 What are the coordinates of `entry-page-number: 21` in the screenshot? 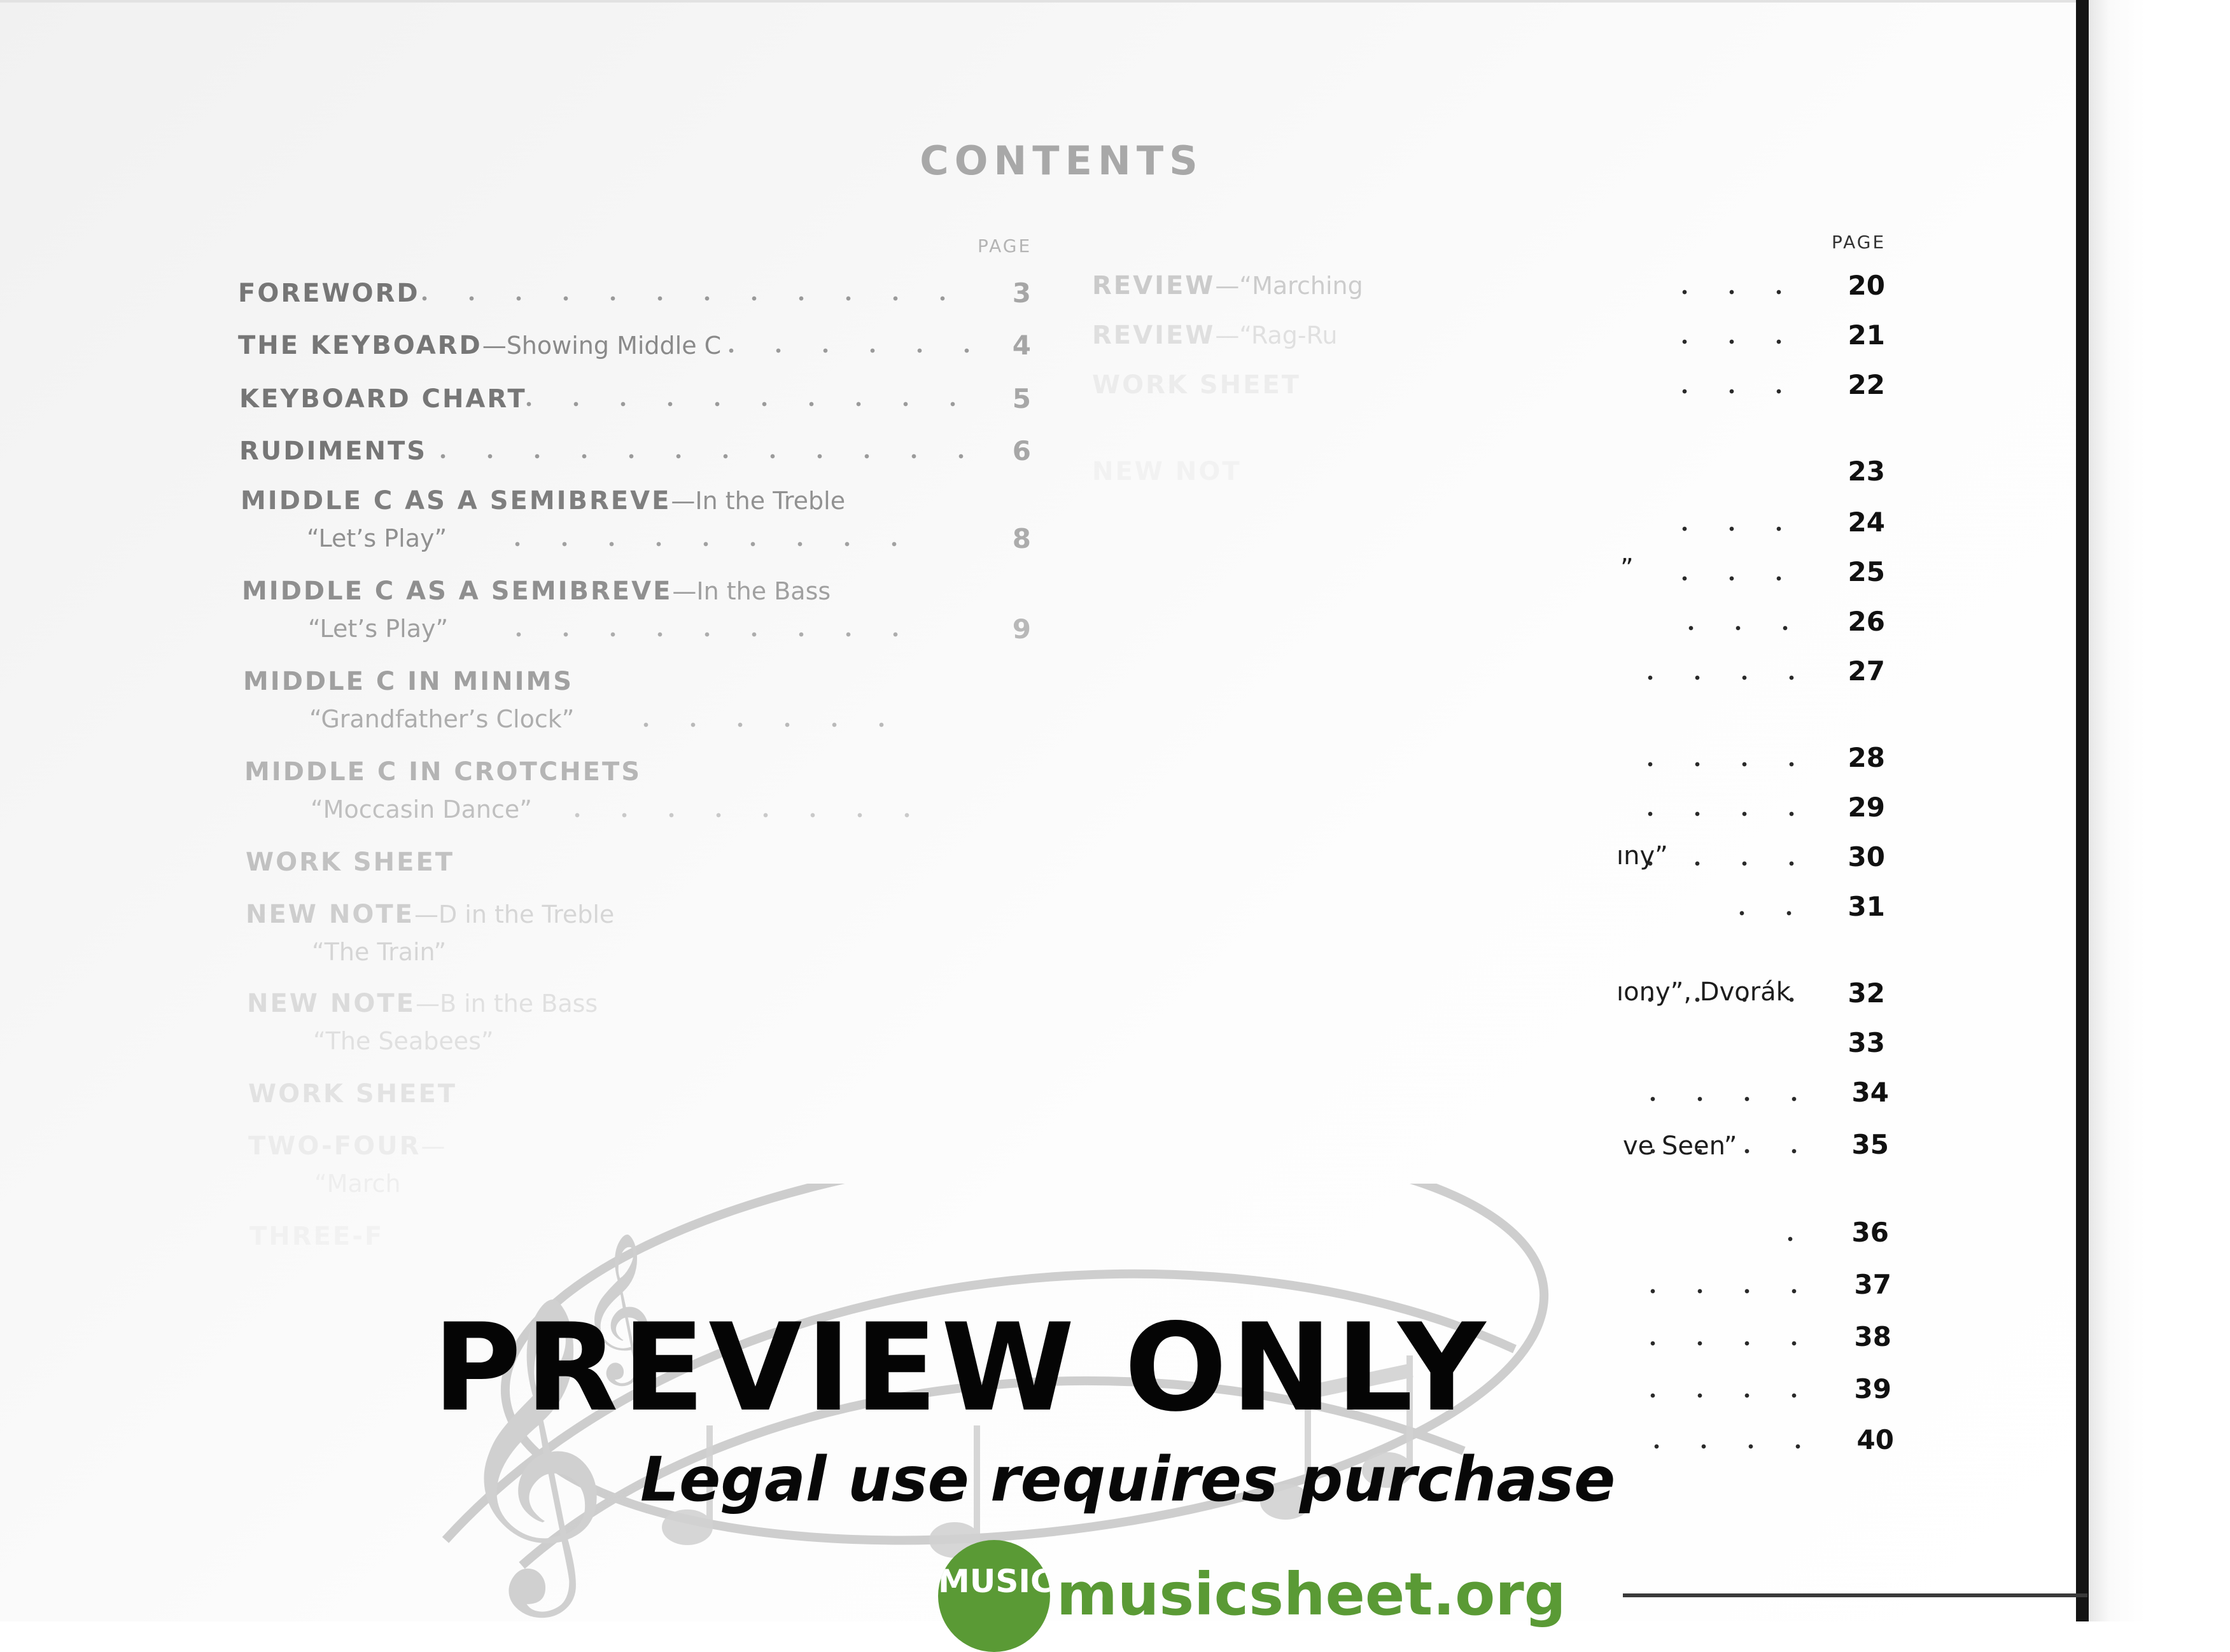 It's located at (1866, 335).